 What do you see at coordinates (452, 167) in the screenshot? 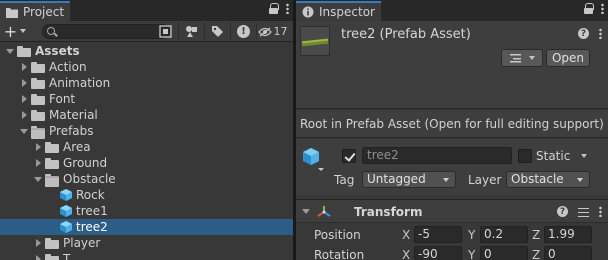
I see `gameobject-section: tree2 Static Tag Untagged Layer Obstacle` at bounding box center [452, 167].